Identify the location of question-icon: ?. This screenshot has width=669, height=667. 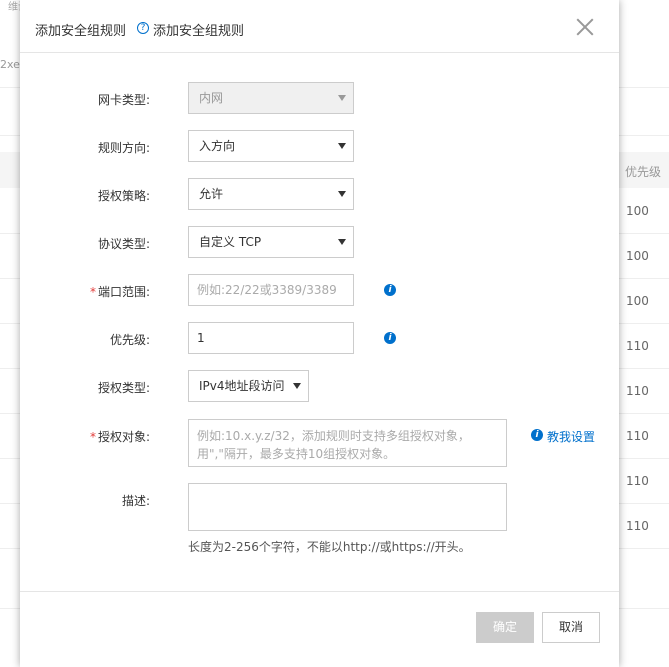
(143, 28).